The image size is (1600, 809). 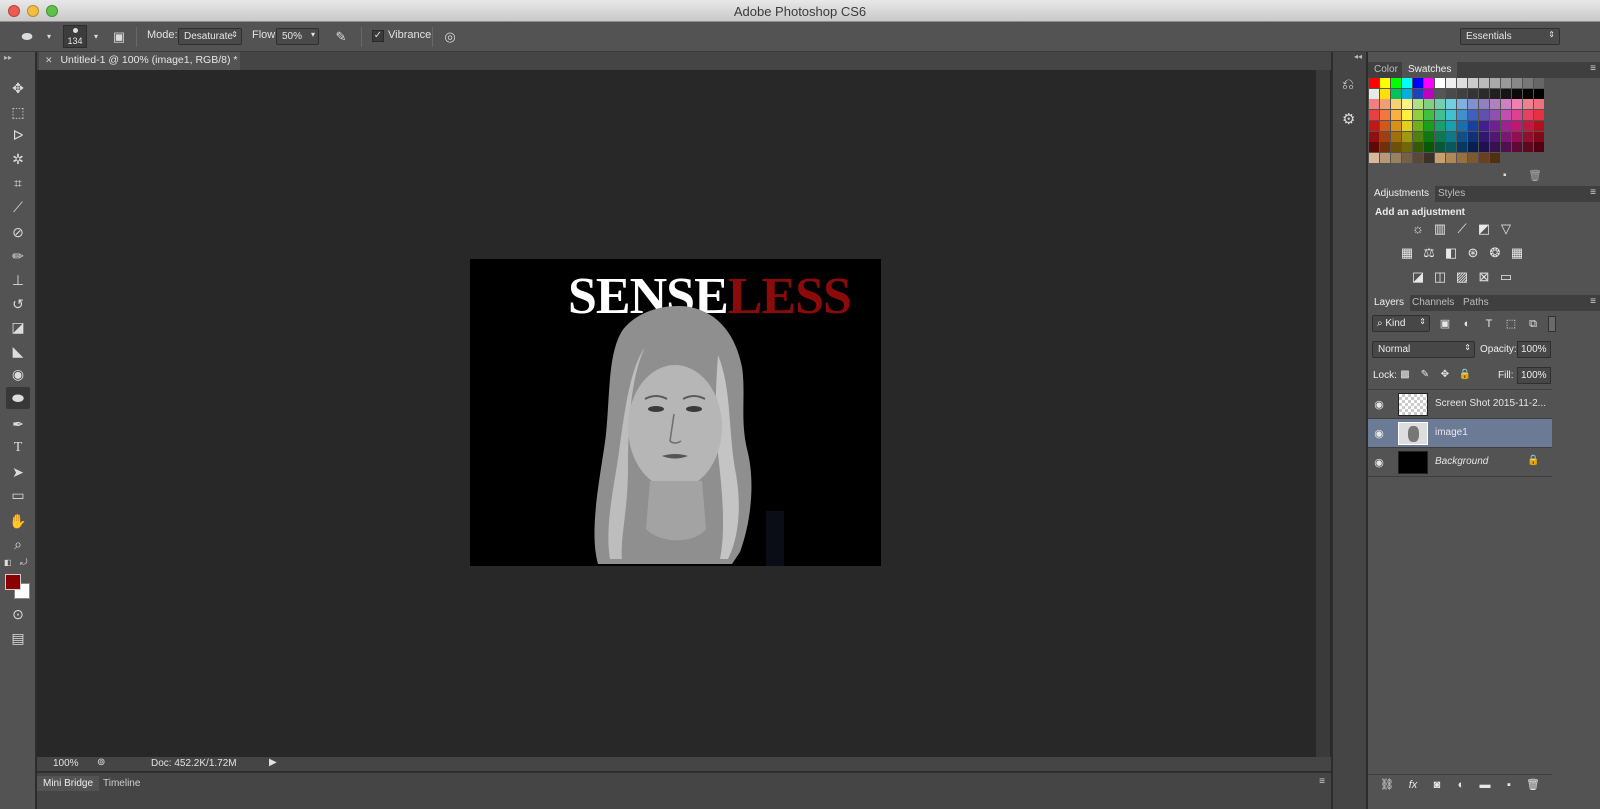 I want to click on filter-type-icon: T, so click(x=1489, y=324).